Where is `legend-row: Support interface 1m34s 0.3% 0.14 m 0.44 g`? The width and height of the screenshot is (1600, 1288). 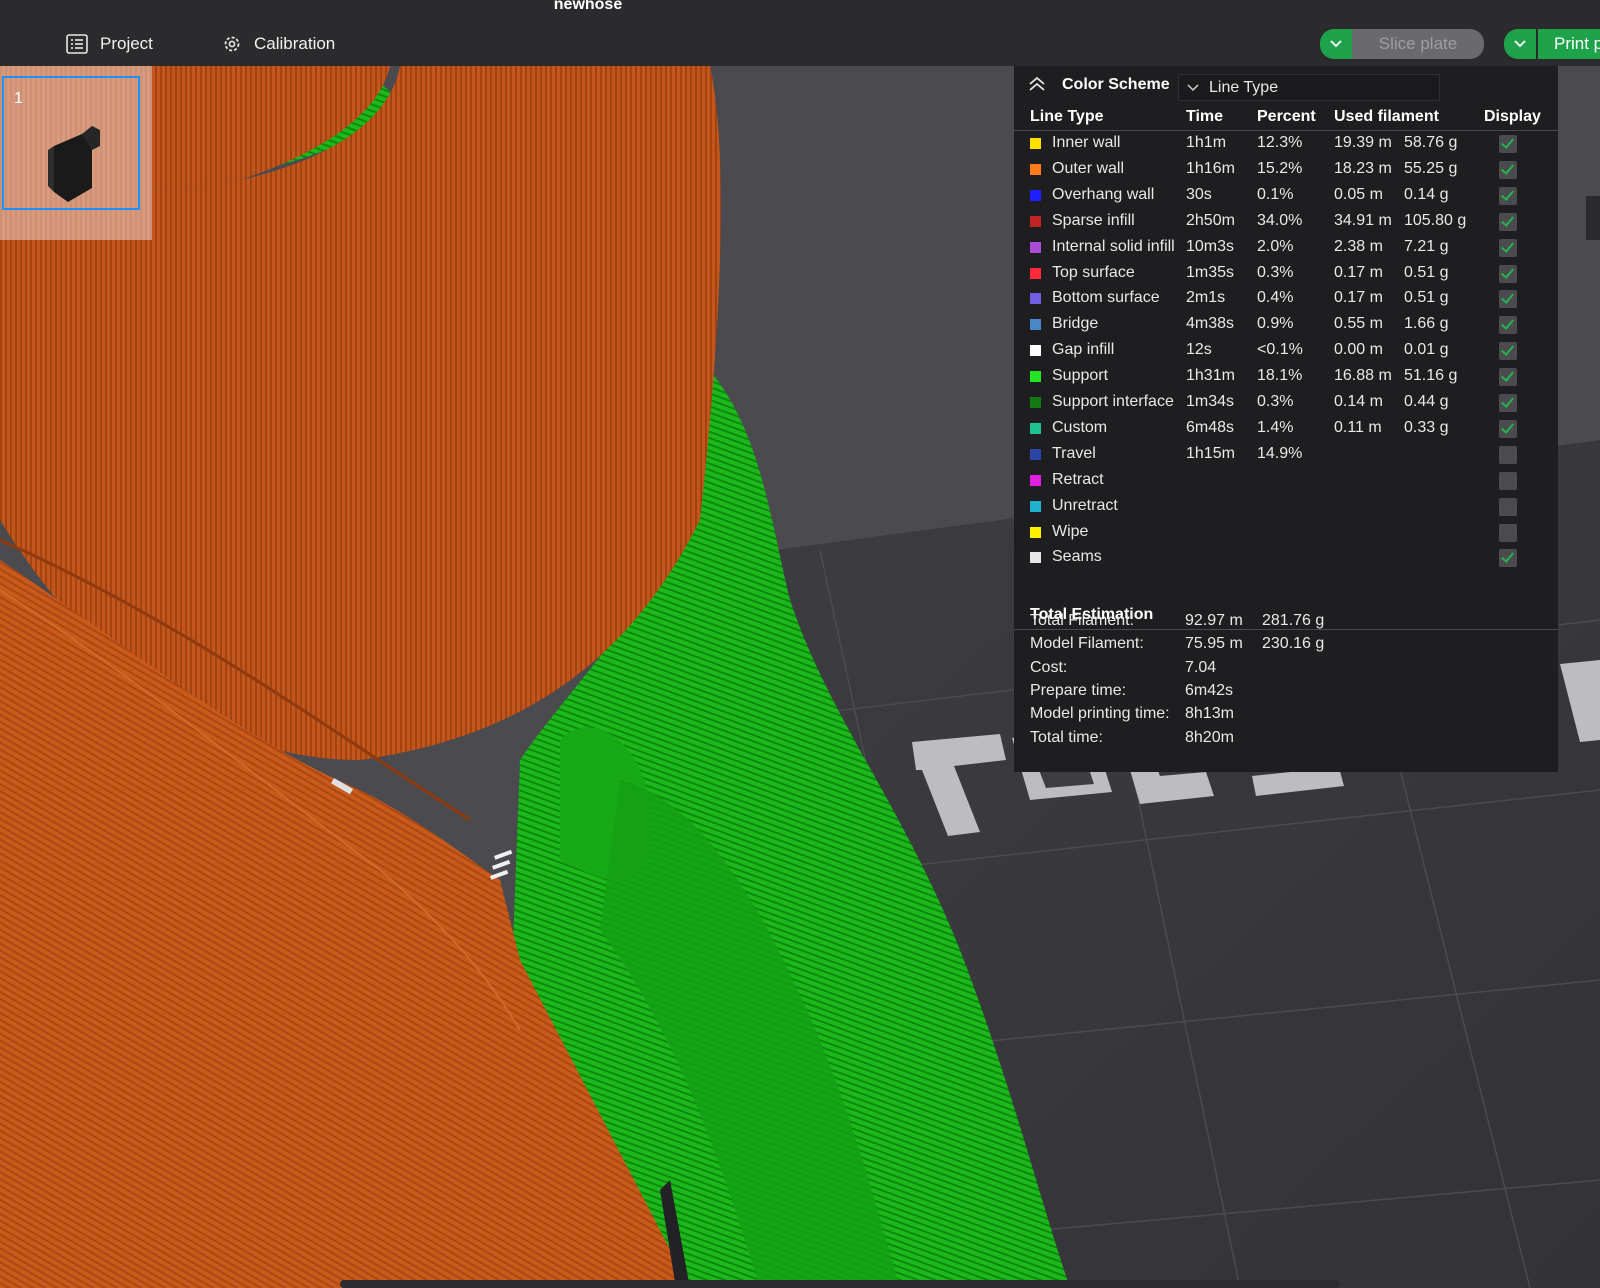
legend-row: Support interface 1m34s 0.3% 0.14 m 0.44 g is located at coordinates (1286, 403).